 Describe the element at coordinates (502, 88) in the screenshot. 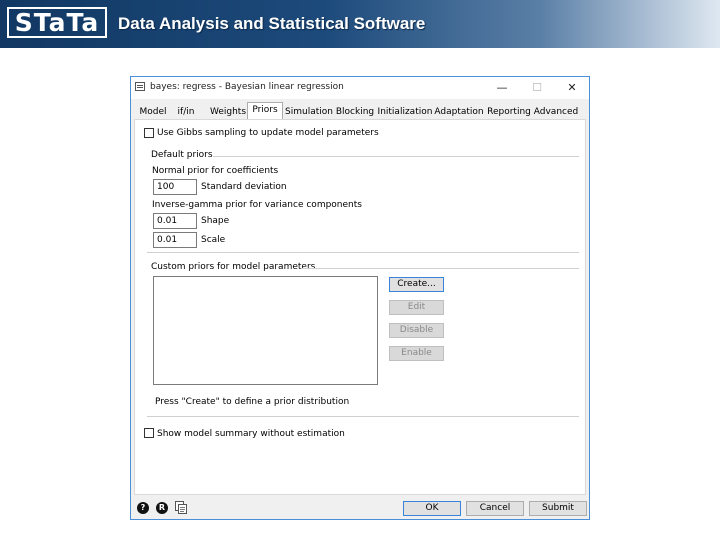

I see `minimize-button: —` at that location.